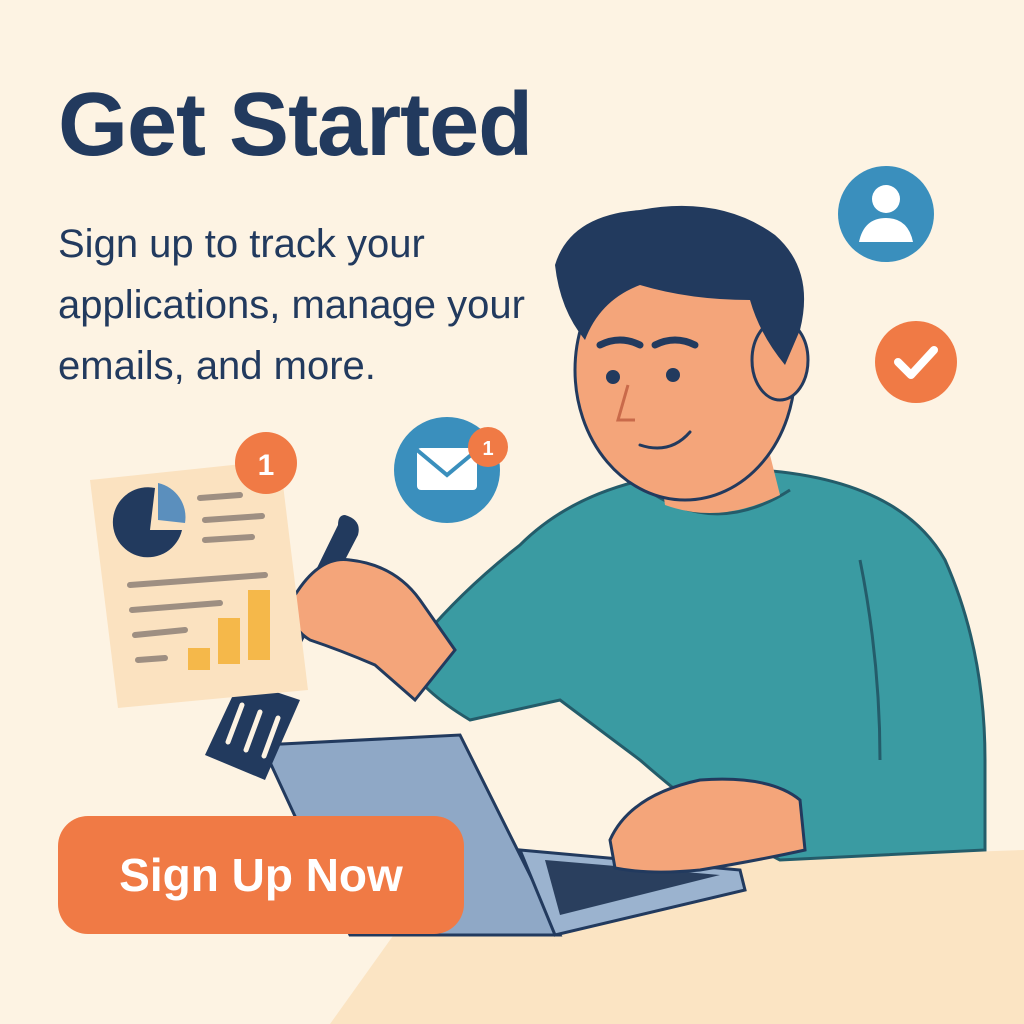 The image size is (1024, 1024). Describe the element at coordinates (261, 875) in the screenshot. I see `sign-up-button: Sign Up Now` at that location.